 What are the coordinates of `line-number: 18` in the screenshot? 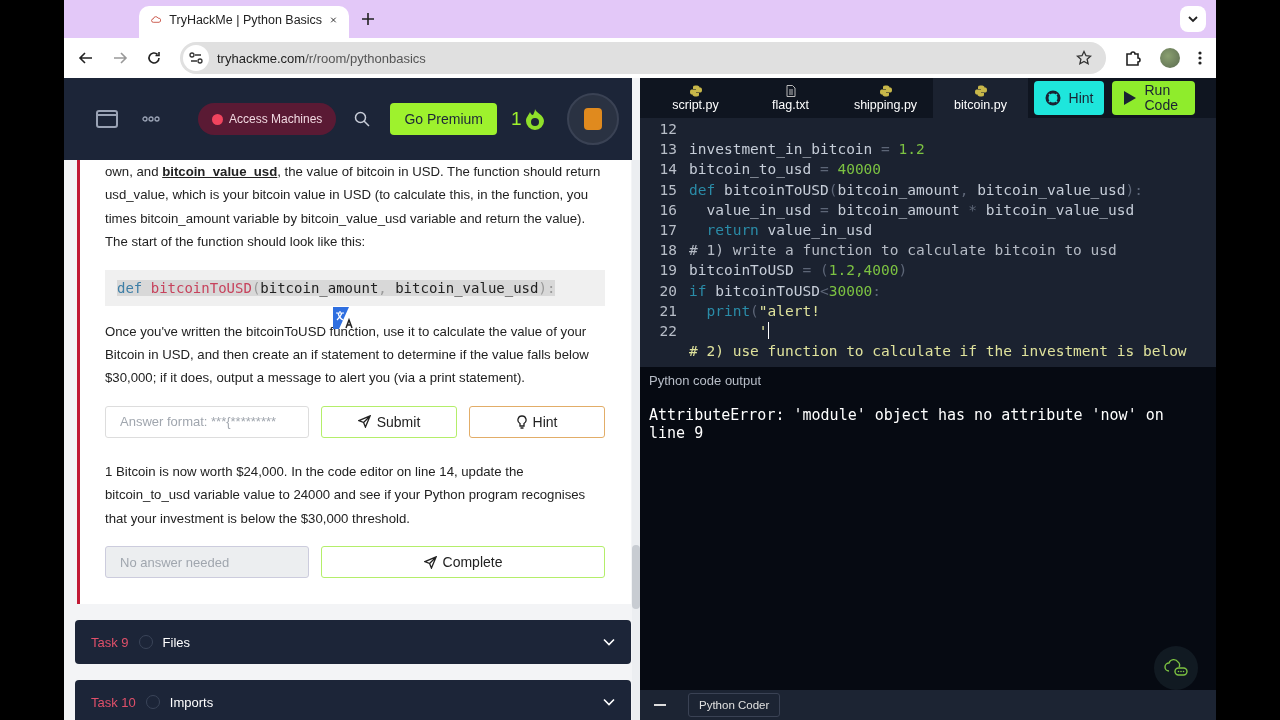 It's located at (668, 251).